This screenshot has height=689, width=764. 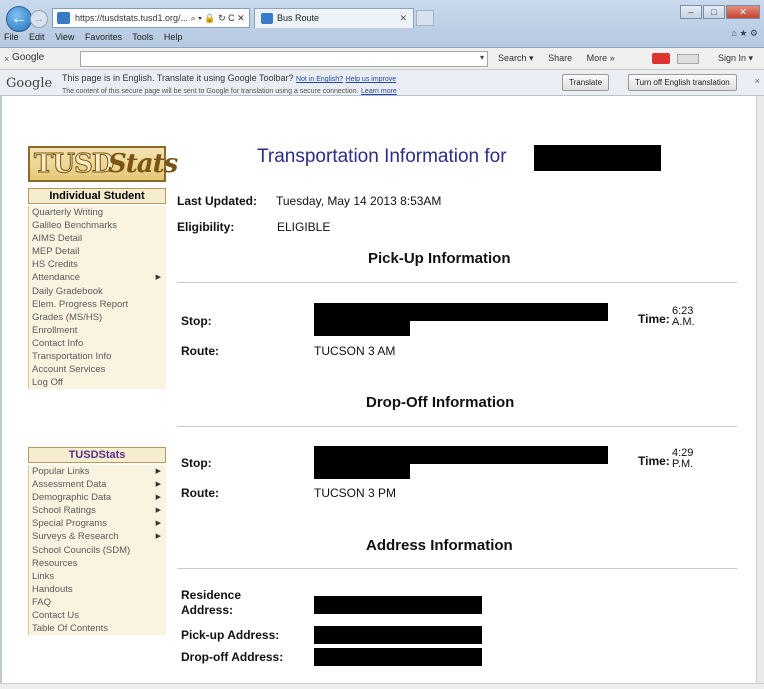 What do you see at coordinates (37, 37) in the screenshot?
I see `menu-edit: Edit` at bounding box center [37, 37].